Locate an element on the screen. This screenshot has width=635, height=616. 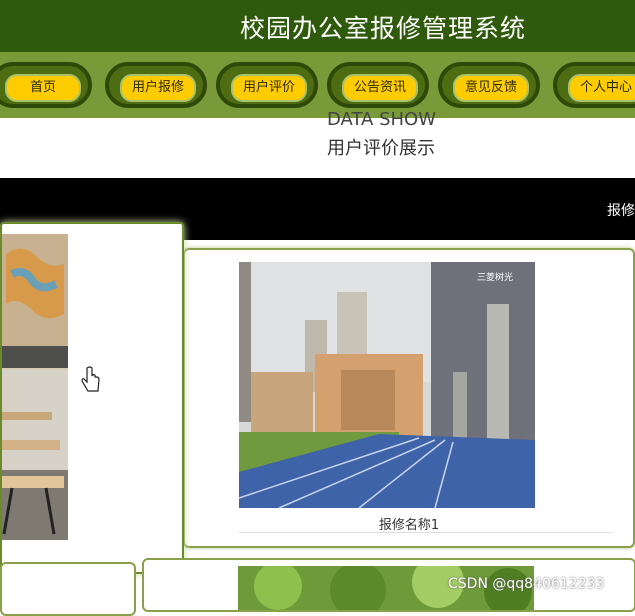
section-subtitle: DATA SHOW is located at coordinates (382, 119).